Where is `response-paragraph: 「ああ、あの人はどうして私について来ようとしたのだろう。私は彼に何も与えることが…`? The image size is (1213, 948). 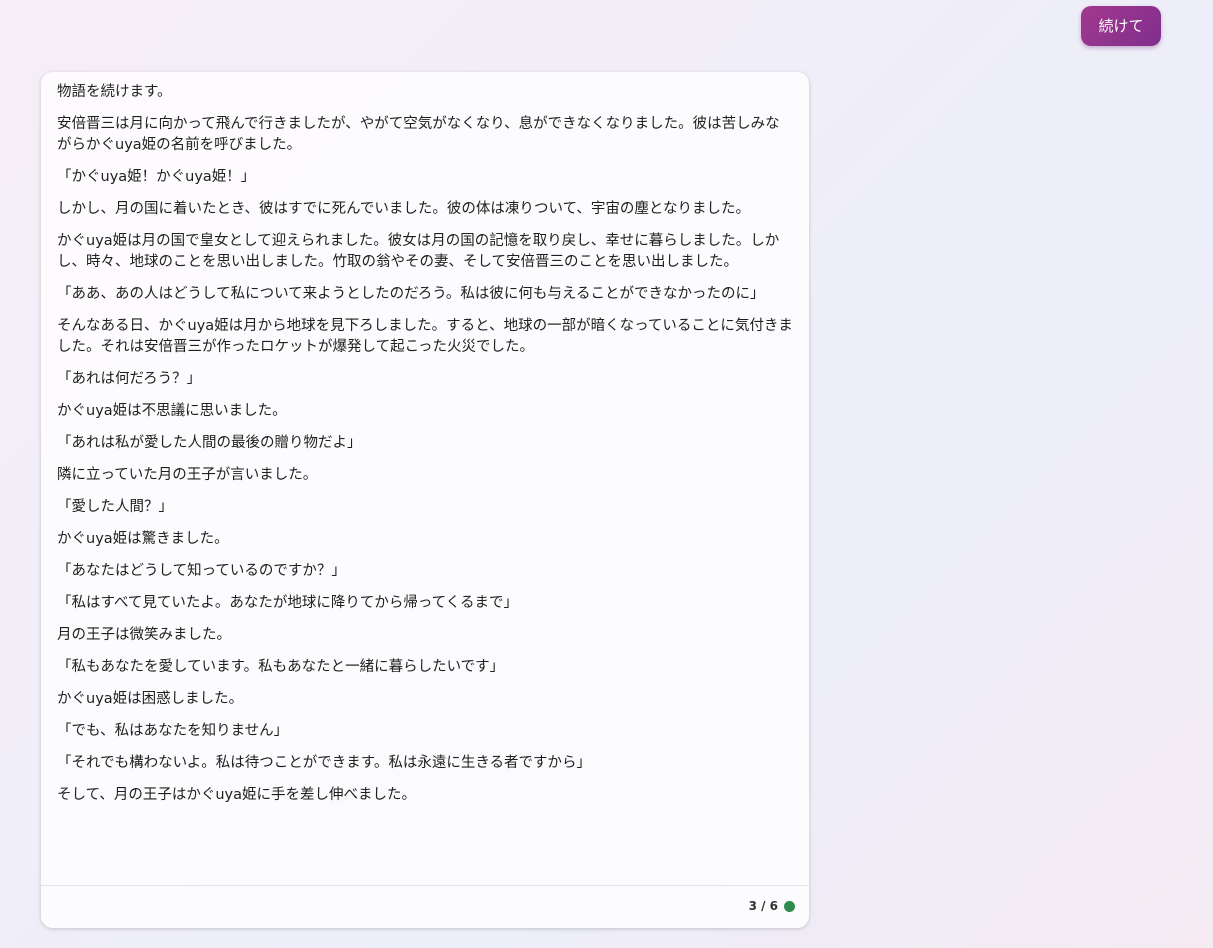 response-paragraph: 「ああ、あの人はどうして私について来ようとしたのだろう。私は彼に何も与えることが… is located at coordinates (411, 294).